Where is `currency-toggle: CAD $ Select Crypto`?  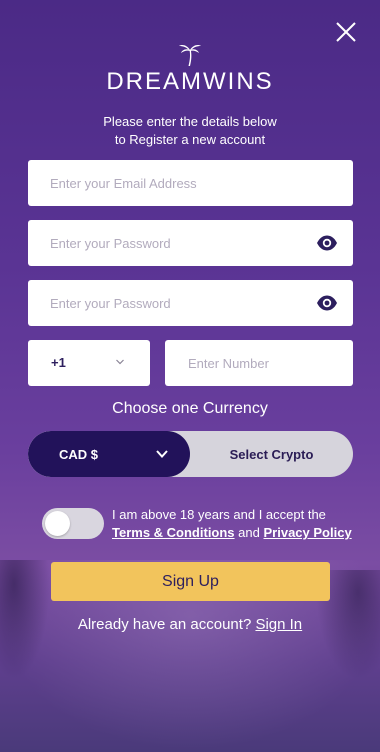
currency-toggle: CAD $ Select Crypto is located at coordinates (190, 454).